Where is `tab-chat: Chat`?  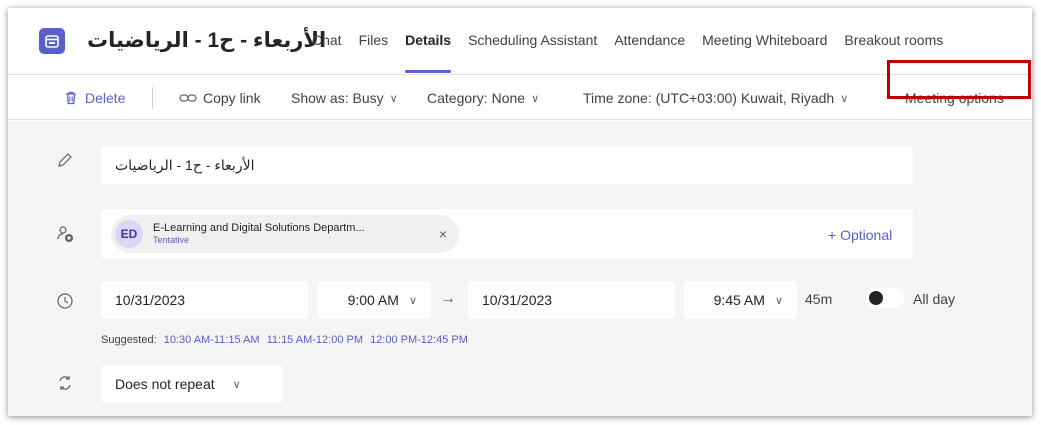 tab-chat: Chat is located at coordinates (327, 40).